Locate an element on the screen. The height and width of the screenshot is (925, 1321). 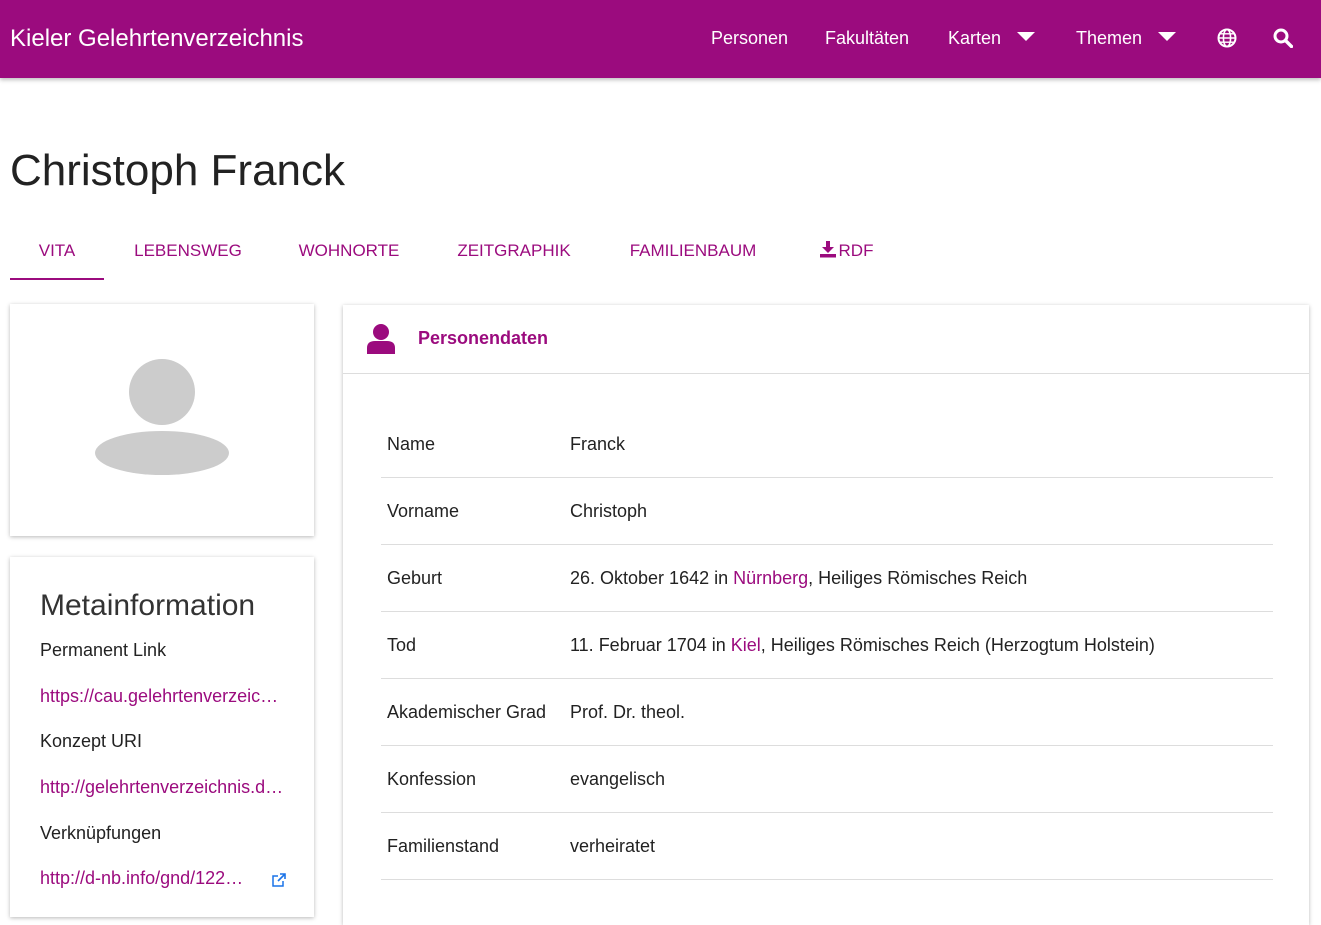
personendaten-header: Personendaten is located at coordinates (826, 339).